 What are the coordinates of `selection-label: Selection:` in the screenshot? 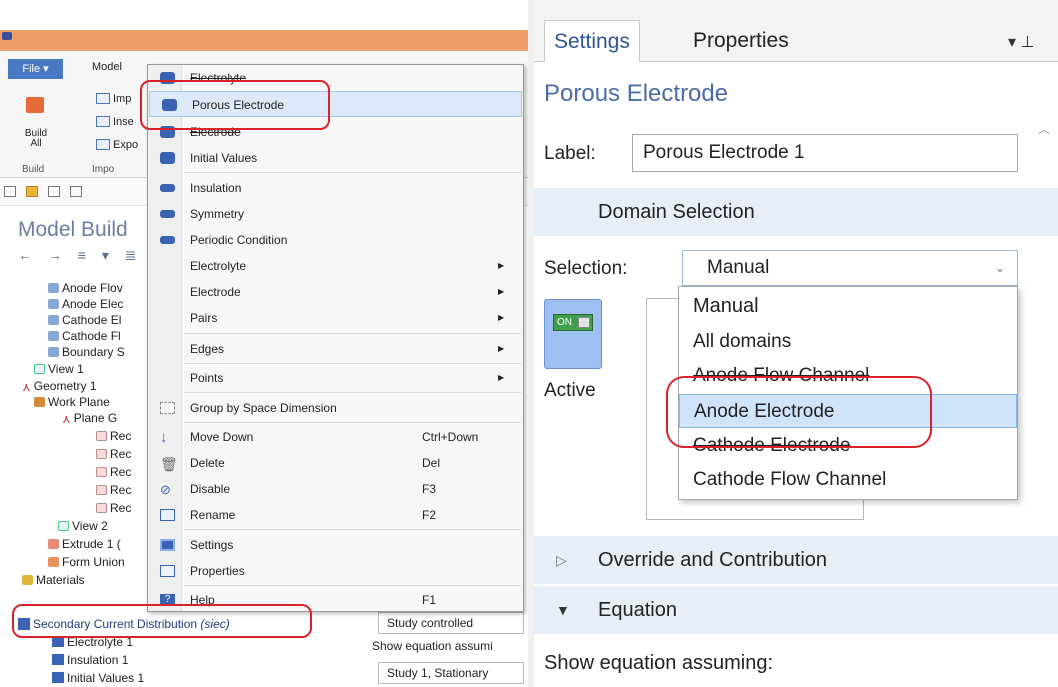 It's located at (586, 268).